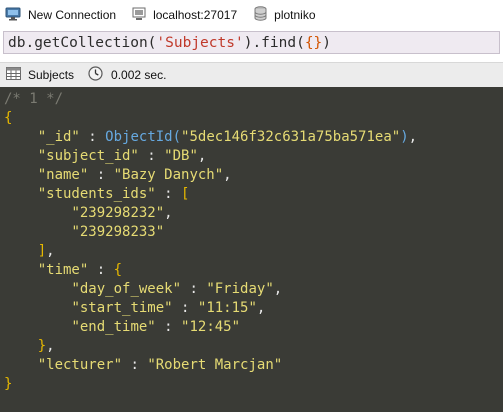  What do you see at coordinates (139, 137) in the screenshot?
I see `objectid-function: ObjectId` at bounding box center [139, 137].